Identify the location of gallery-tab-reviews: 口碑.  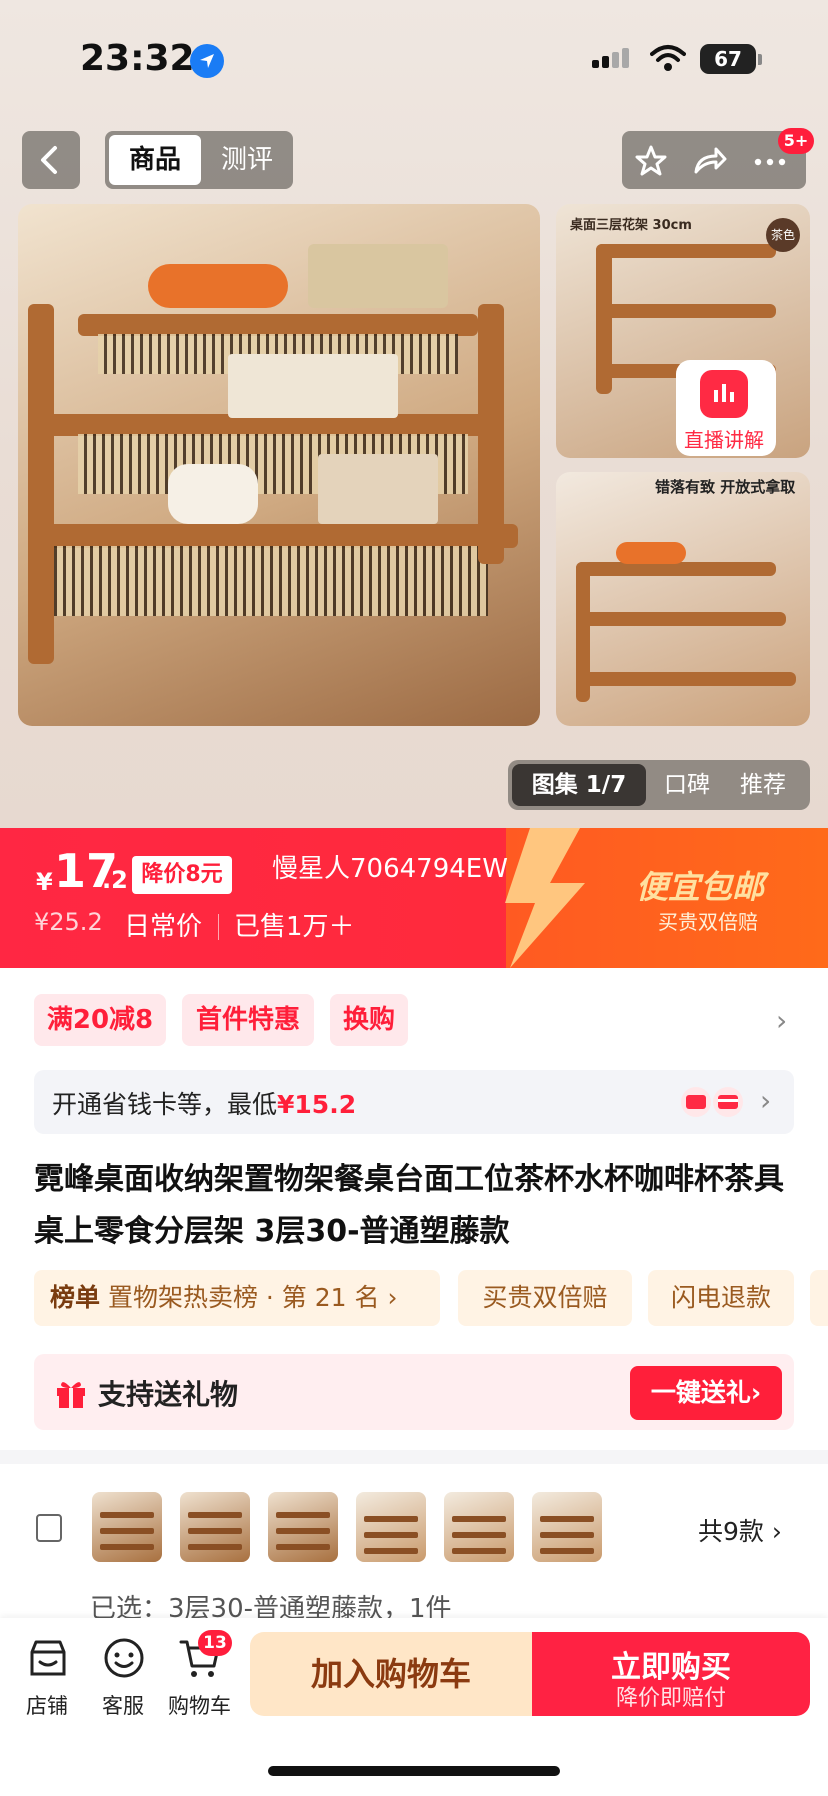
(687, 785).